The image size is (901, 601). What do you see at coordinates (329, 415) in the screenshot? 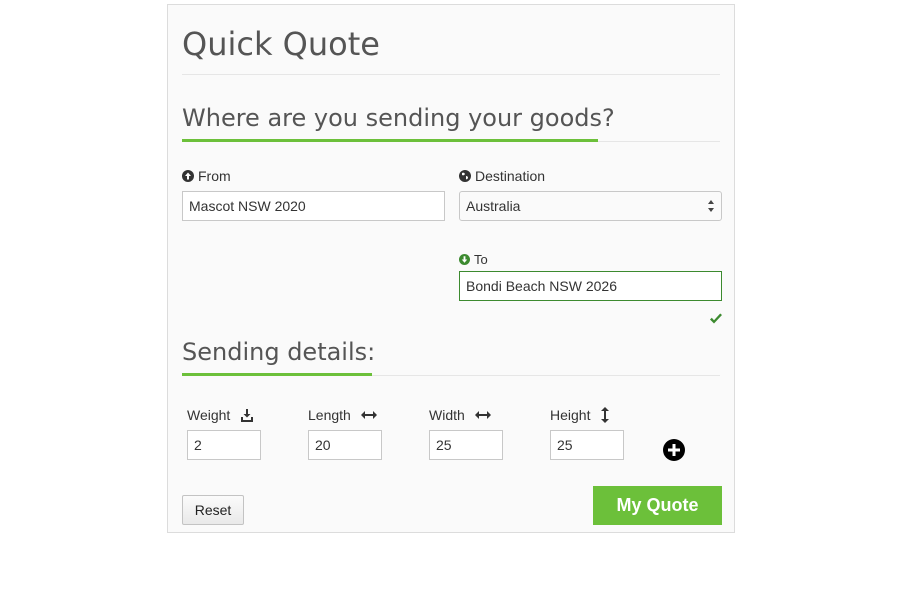
I see `length-label-text: Length` at bounding box center [329, 415].